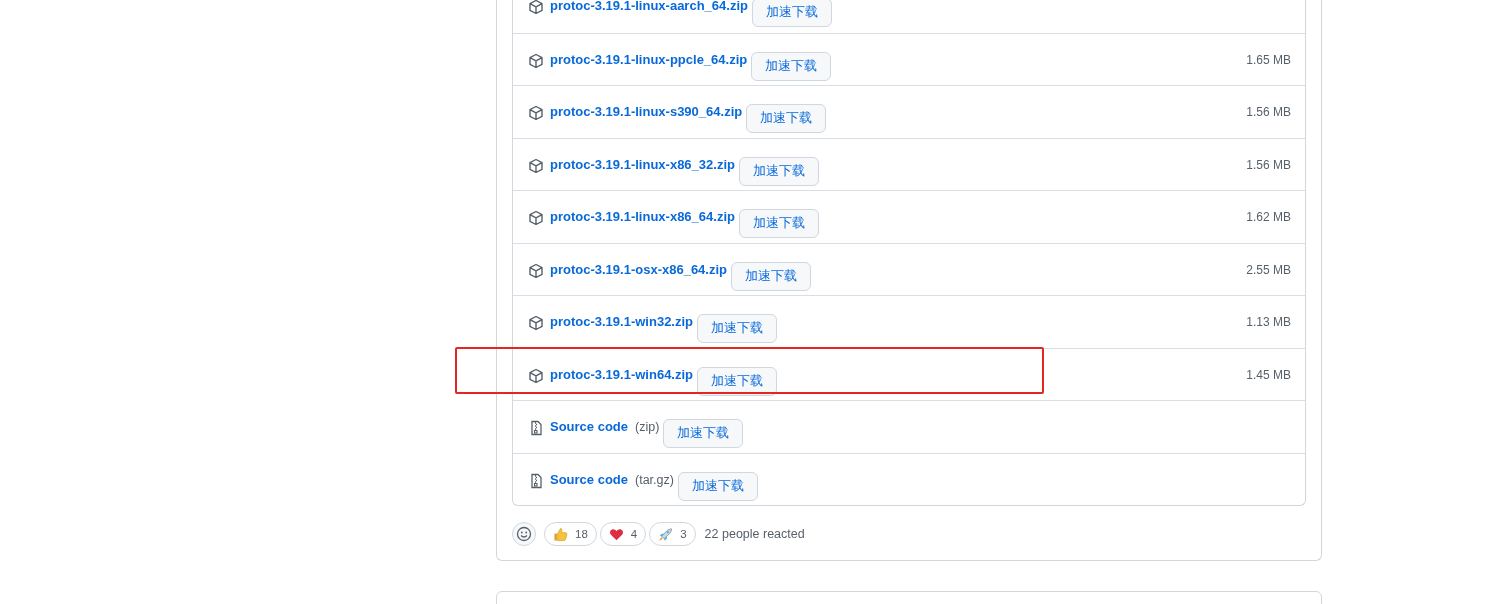 The width and height of the screenshot is (1512, 604). I want to click on file-size: 1.45 MB, so click(1268, 374).